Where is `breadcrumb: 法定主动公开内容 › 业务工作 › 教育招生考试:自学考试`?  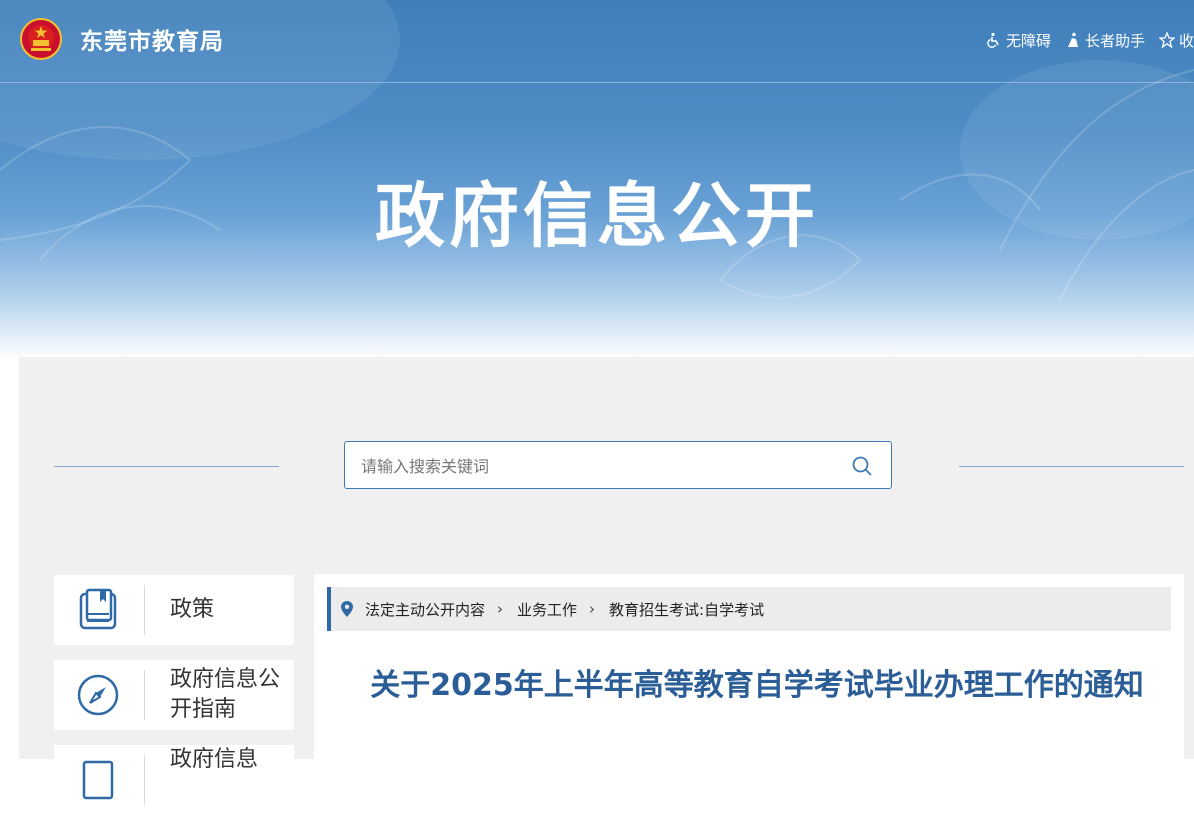 breadcrumb: 法定主动公开内容 › 业务工作 › 教育招生考试:自学考试 is located at coordinates (749, 609).